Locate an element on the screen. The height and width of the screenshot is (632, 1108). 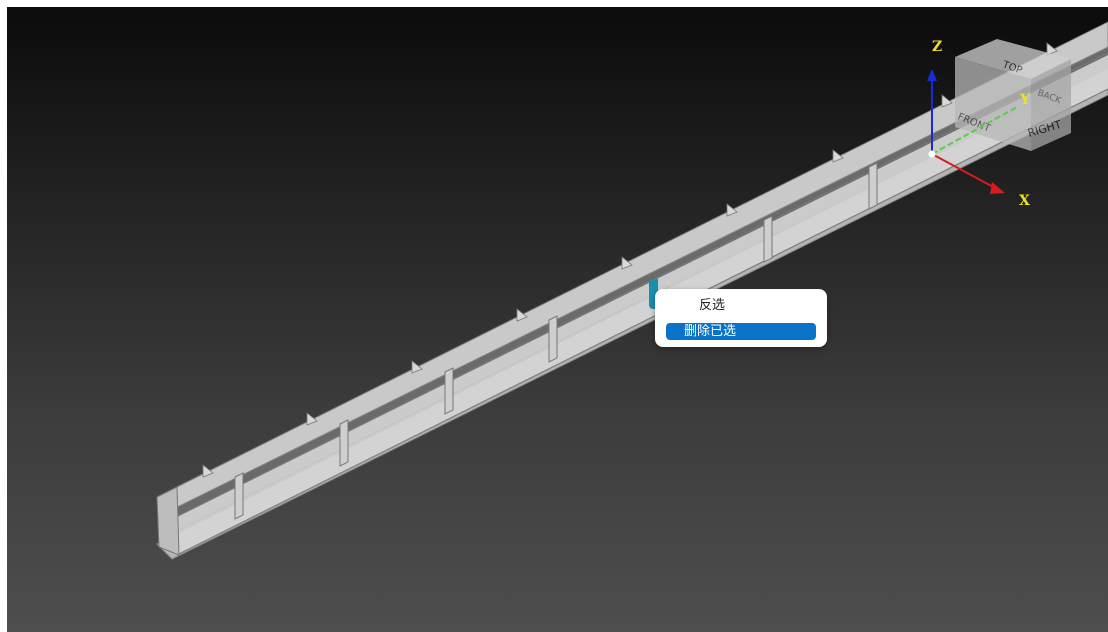
menu-item-invert-selection: 反选 is located at coordinates (741, 305).